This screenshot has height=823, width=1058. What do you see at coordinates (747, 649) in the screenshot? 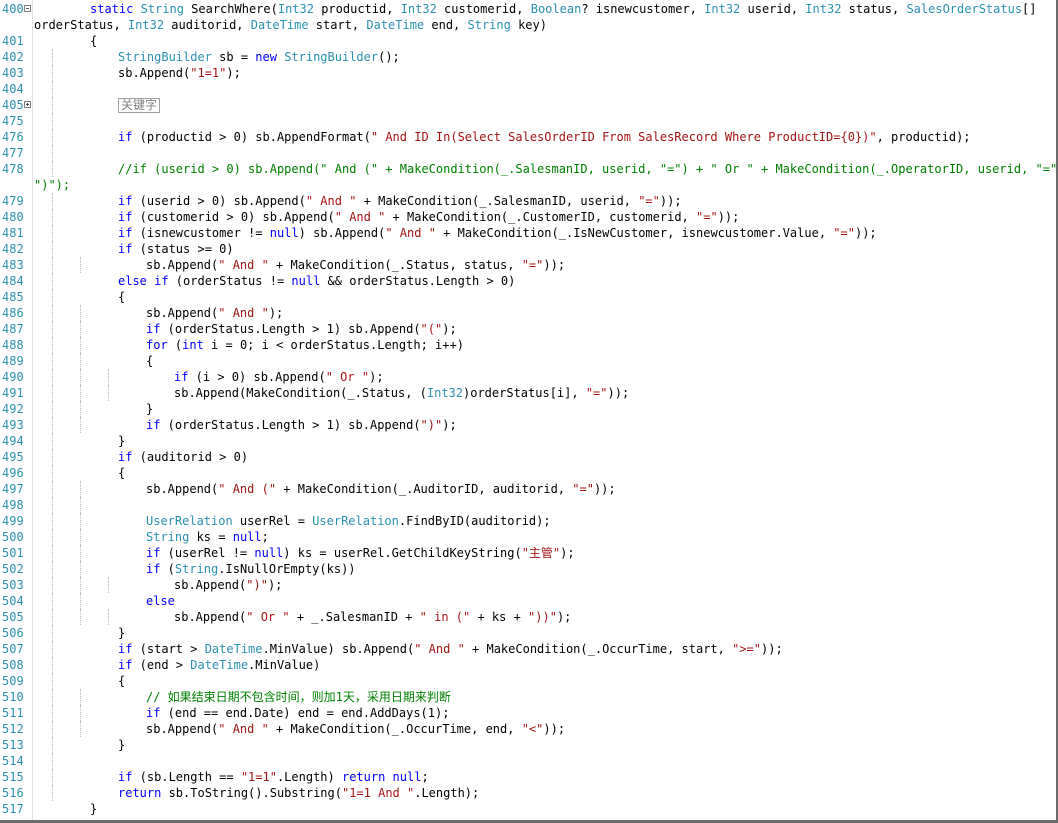
I see `string-token: ">="` at bounding box center [747, 649].